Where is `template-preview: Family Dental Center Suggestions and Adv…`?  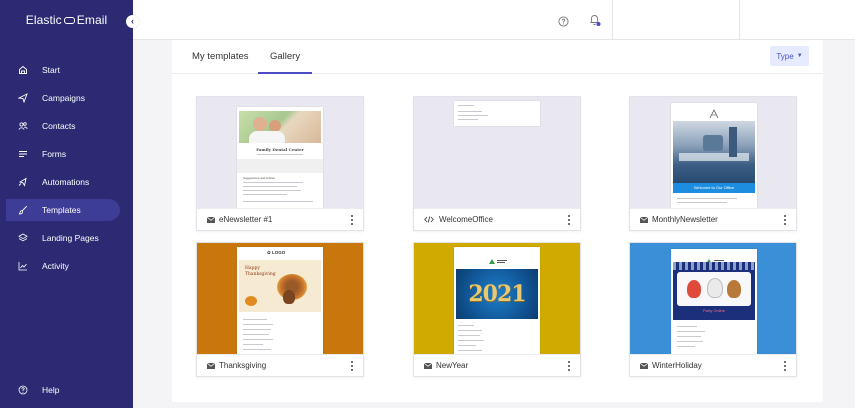 template-preview: Family Dental Center Suggestions and Adv… is located at coordinates (280, 152).